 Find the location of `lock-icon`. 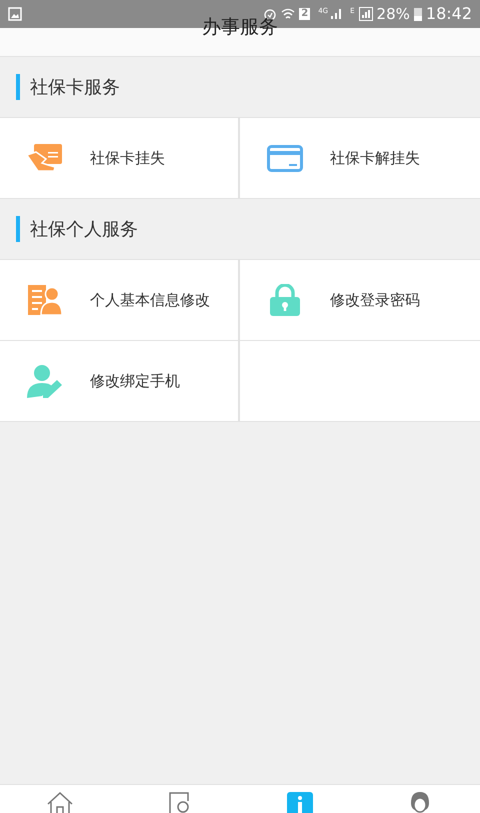

lock-icon is located at coordinates (285, 300).